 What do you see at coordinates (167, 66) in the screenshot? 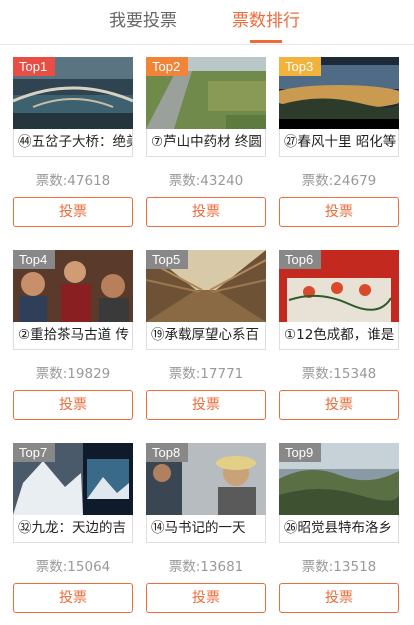
I see `rank-badge: Top2` at bounding box center [167, 66].